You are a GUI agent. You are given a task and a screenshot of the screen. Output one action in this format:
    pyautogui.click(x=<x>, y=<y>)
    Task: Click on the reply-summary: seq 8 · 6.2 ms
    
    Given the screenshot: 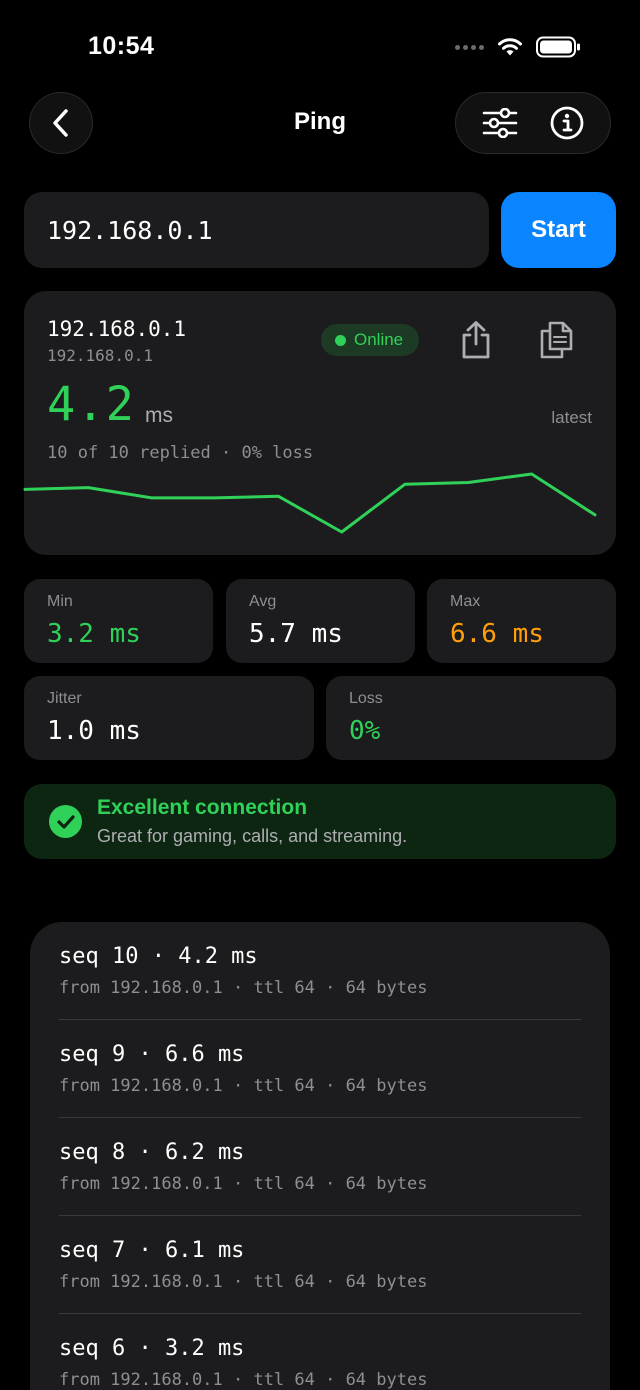 What is the action you would take?
    pyautogui.click(x=152, y=1152)
    